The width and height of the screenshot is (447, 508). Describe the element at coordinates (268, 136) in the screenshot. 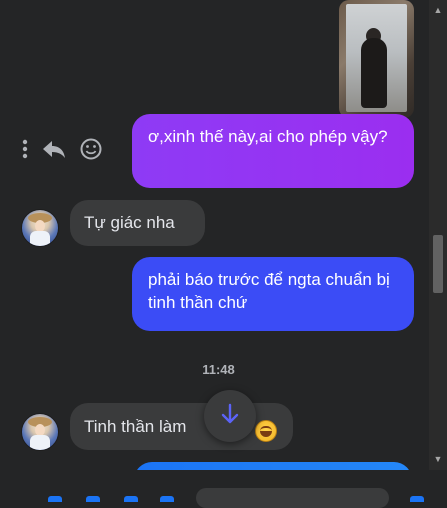

I see `message-text: ơ,xinh thế này,ai cho phép vậy?` at that location.